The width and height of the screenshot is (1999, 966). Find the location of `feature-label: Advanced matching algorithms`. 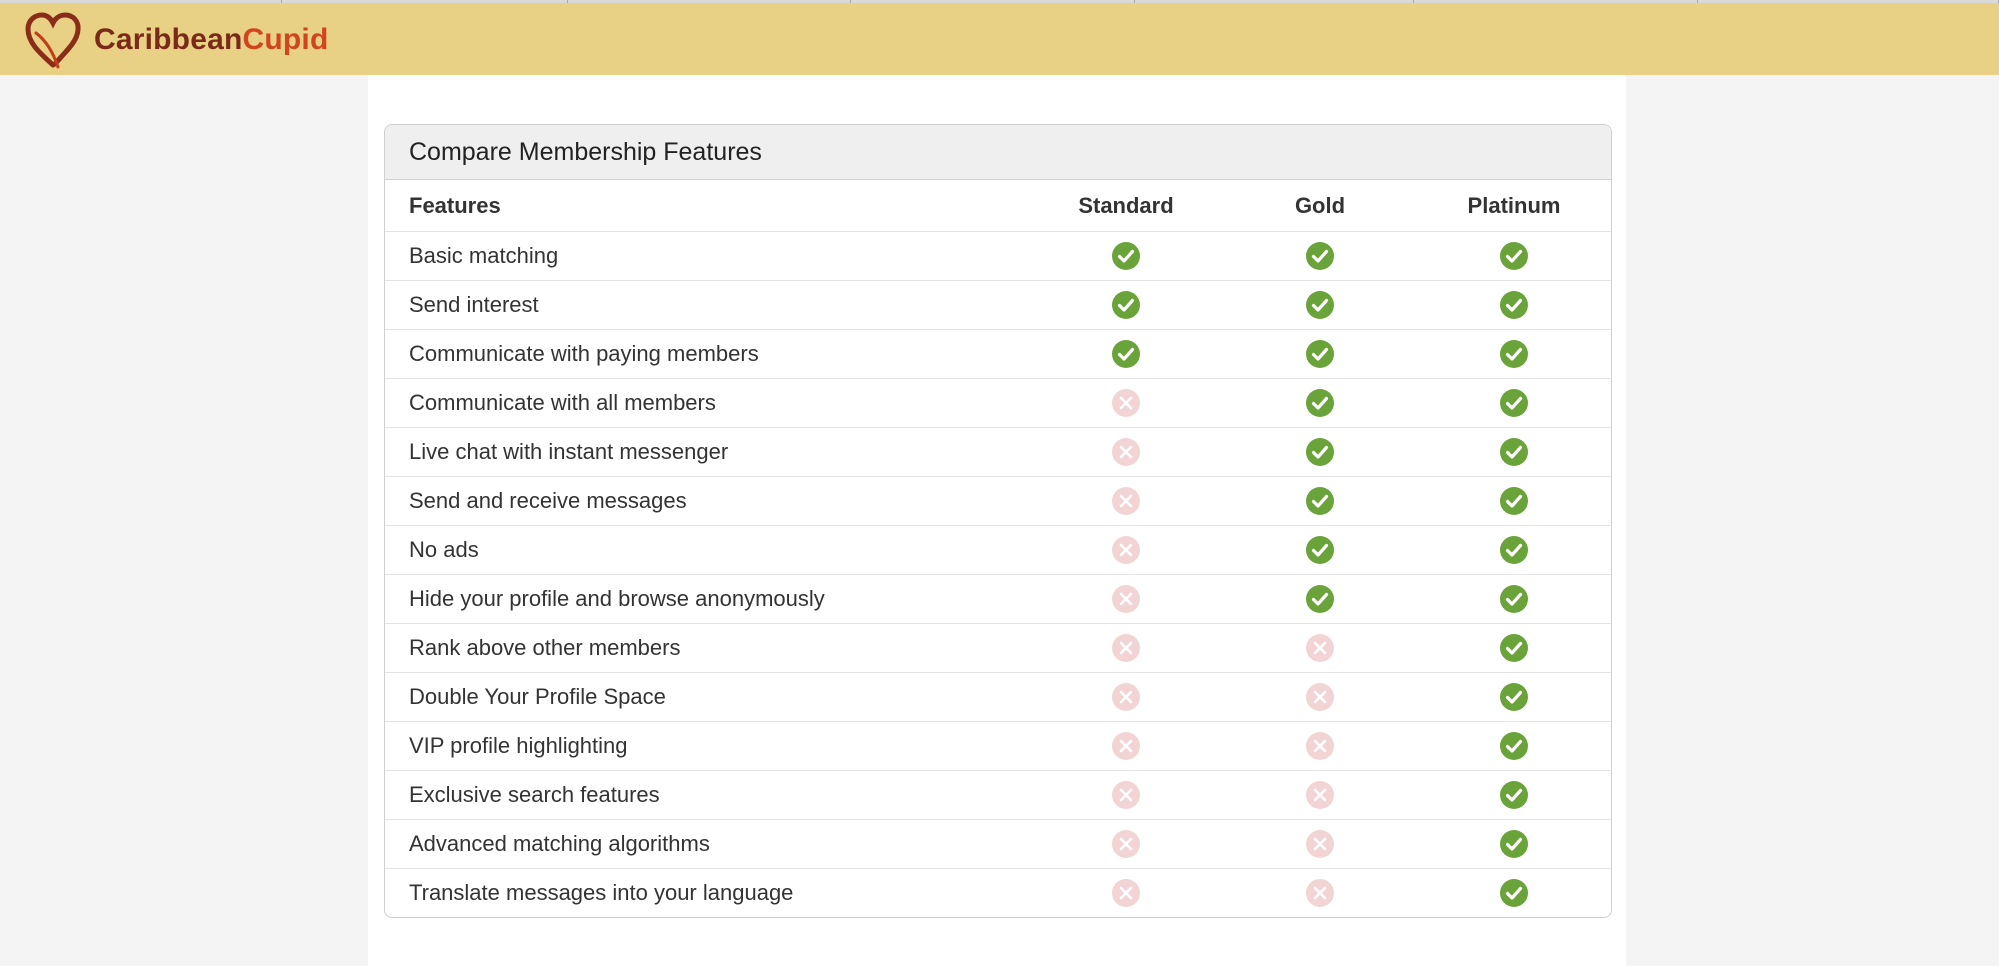

feature-label: Advanced matching algorithms is located at coordinates (707, 844).